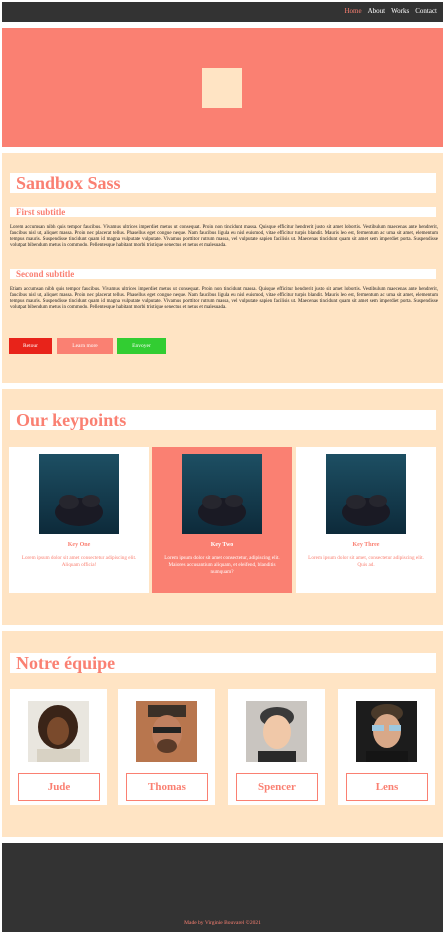  What do you see at coordinates (277, 787) in the screenshot?
I see `member-name-button: Spencer` at bounding box center [277, 787].